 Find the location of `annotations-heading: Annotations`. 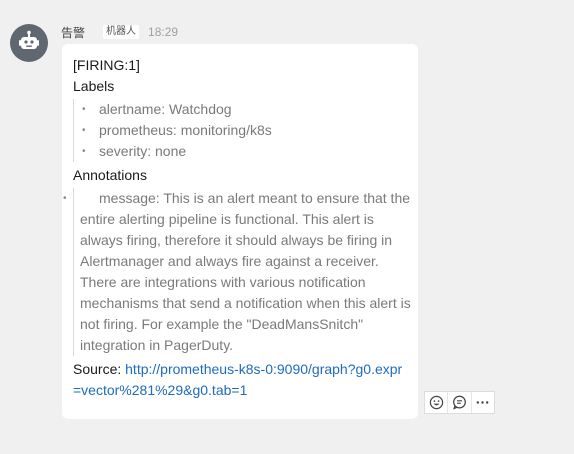

annotations-heading: Annotations is located at coordinates (110, 175).